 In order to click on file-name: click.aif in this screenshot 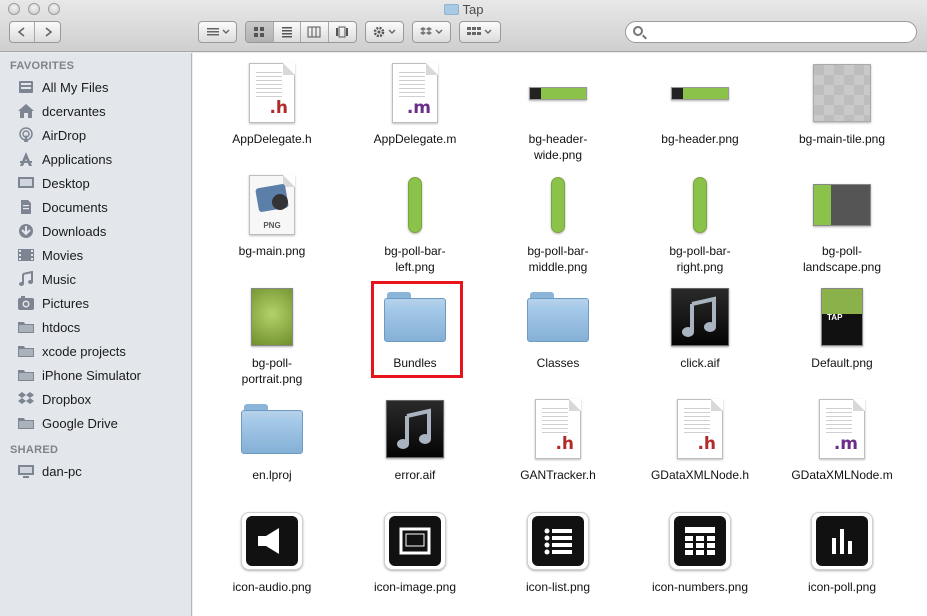, I will do `click(700, 363)`.